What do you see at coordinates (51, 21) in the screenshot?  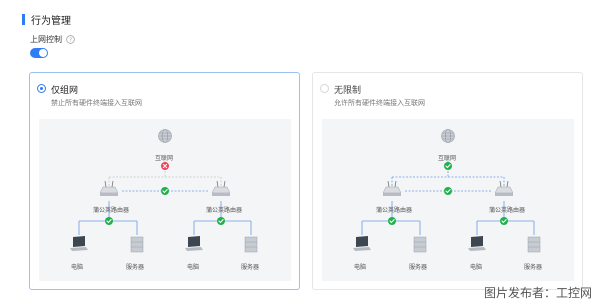 I see `section-title: 行为管理` at bounding box center [51, 21].